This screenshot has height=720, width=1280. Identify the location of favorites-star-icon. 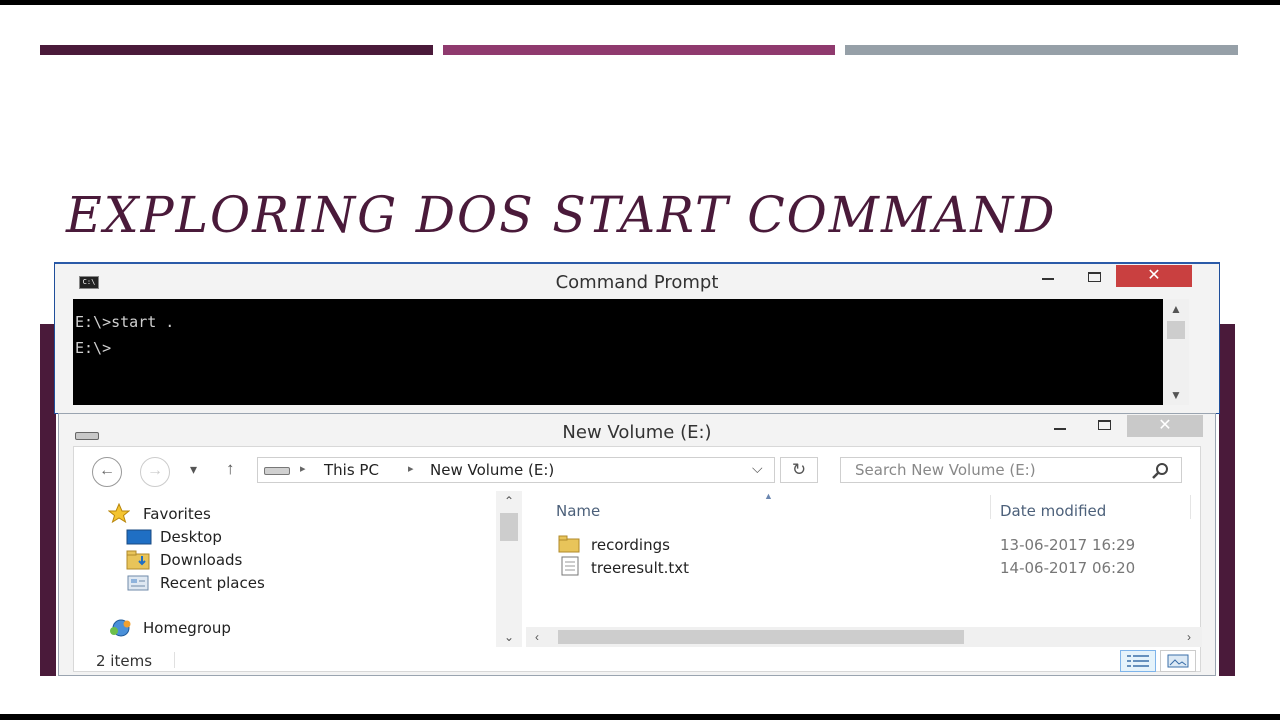
(119, 513).